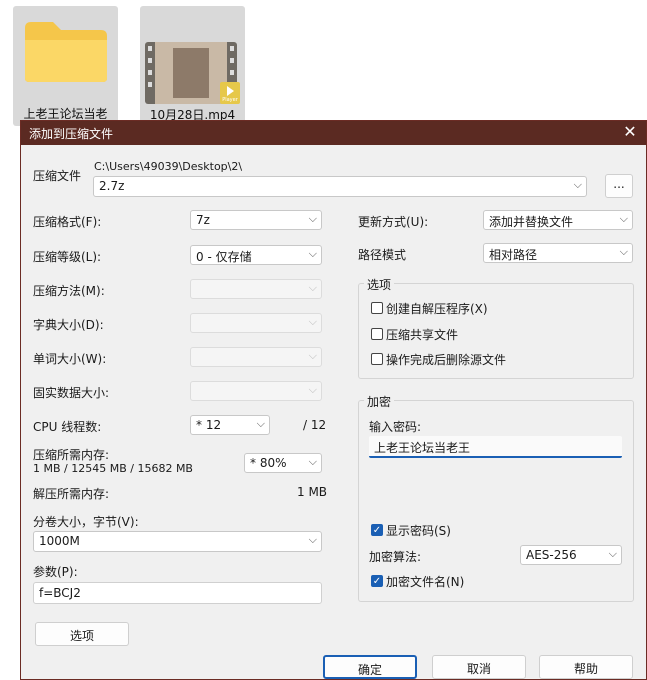 The width and height of the screenshot is (647, 680). Describe the element at coordinates (312, 492) in the screenshot. I see `decomp-value: 1 MB` at that location.